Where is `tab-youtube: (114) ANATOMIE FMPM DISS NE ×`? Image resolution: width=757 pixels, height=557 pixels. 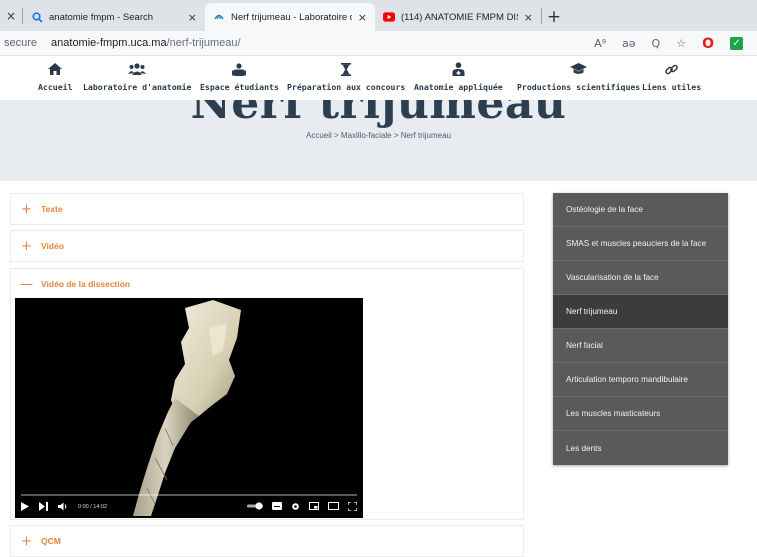 tab-youtube: (114) ANATOMIE FMPM DISS NE × is located at coordinates (458, 17).